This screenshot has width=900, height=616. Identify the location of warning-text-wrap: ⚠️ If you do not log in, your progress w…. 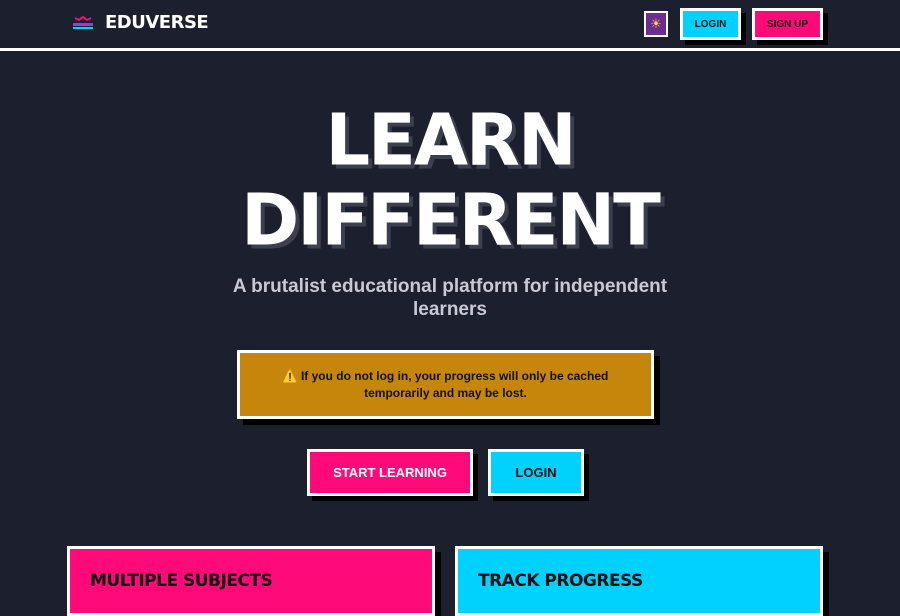
(445, 385).